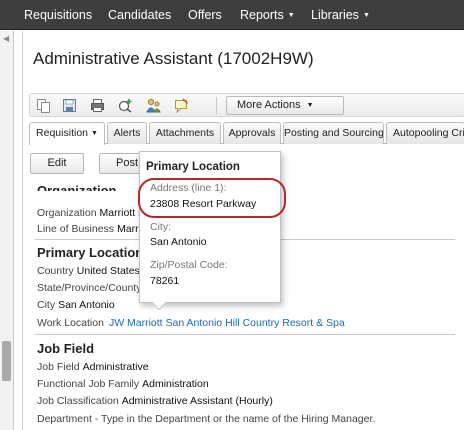 This screenshot has width=464, height=430. I want to click on nav-offers: Offers, so click(205, 15).